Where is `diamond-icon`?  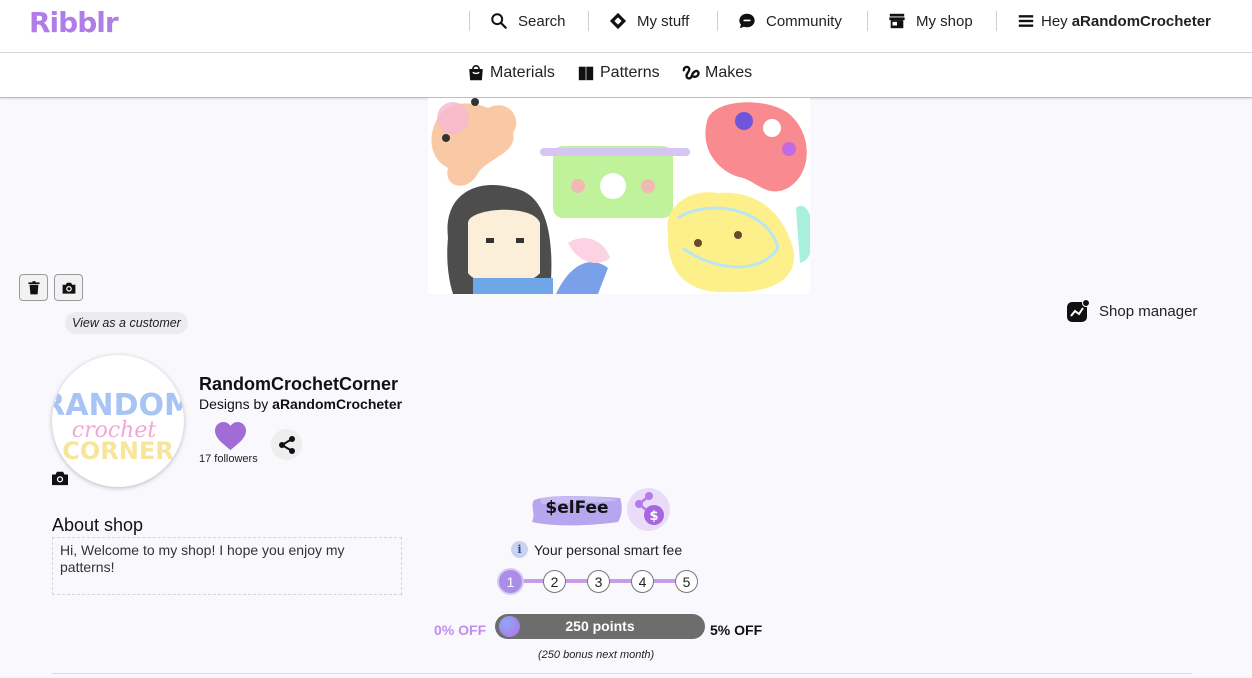 diamond-icon is located at coordinates (618, 21).